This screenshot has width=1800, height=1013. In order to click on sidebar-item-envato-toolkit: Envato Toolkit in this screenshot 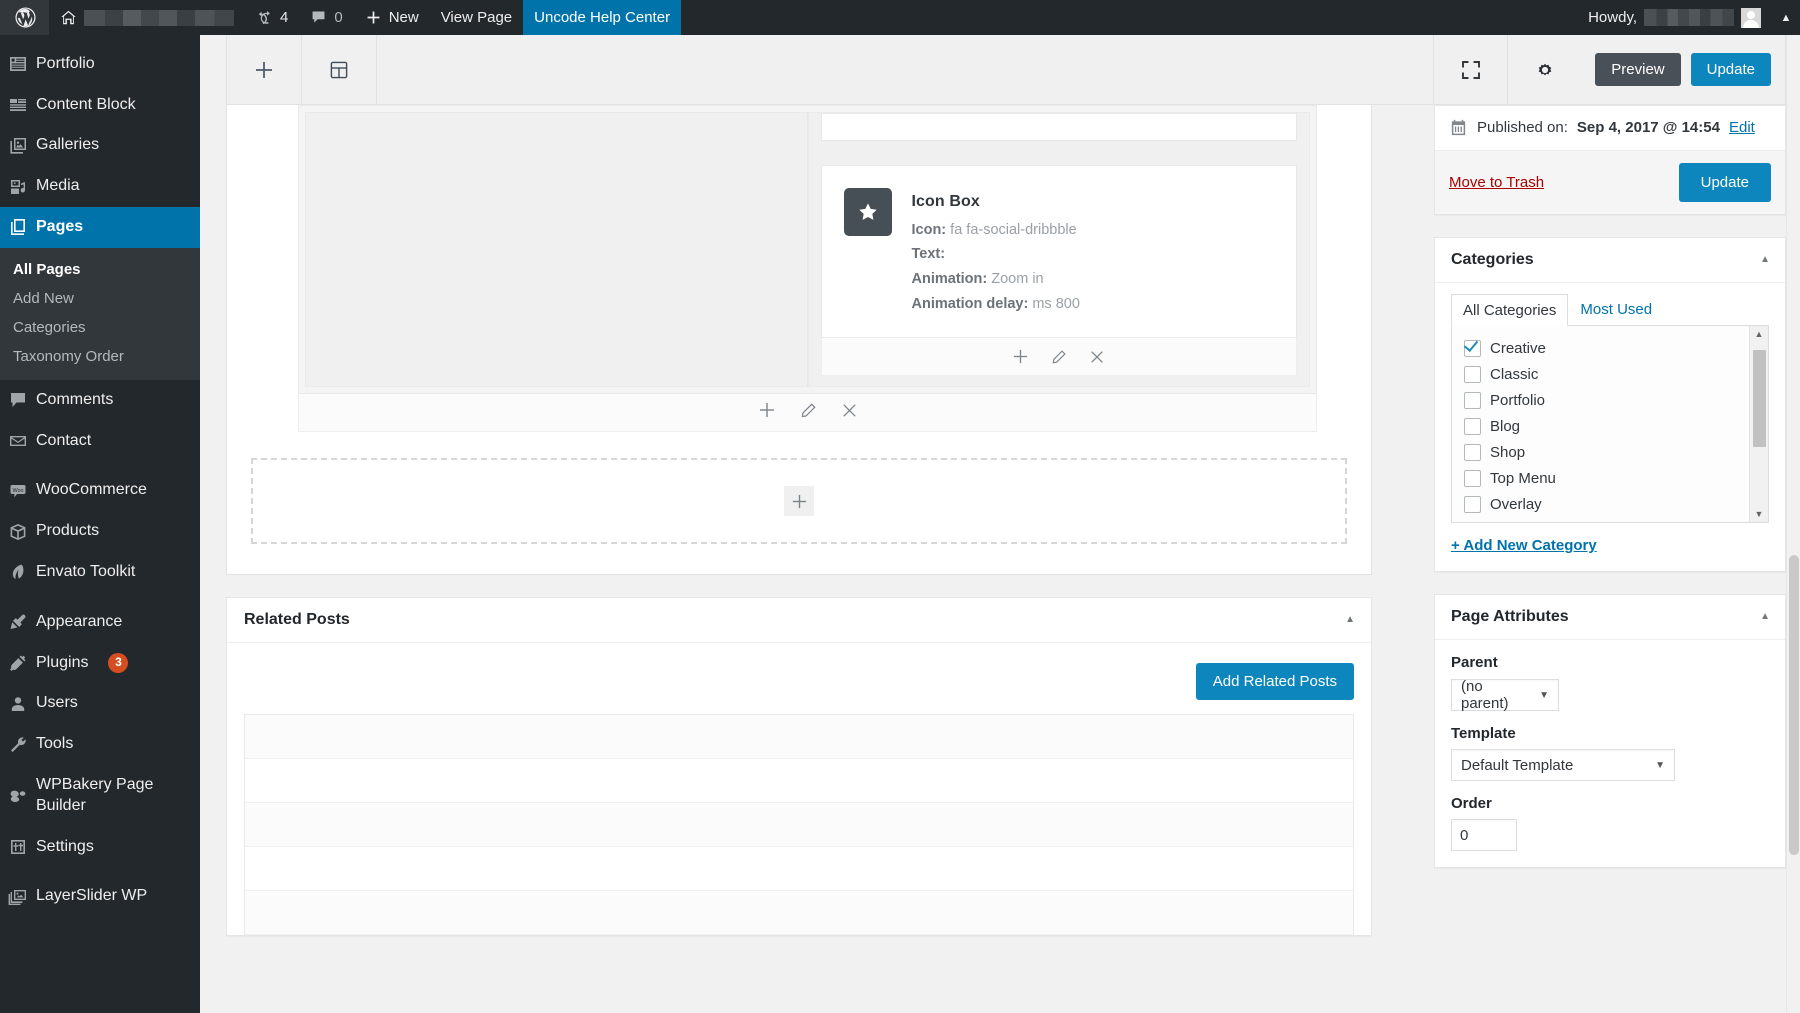, I will do `click(100, 572)`.